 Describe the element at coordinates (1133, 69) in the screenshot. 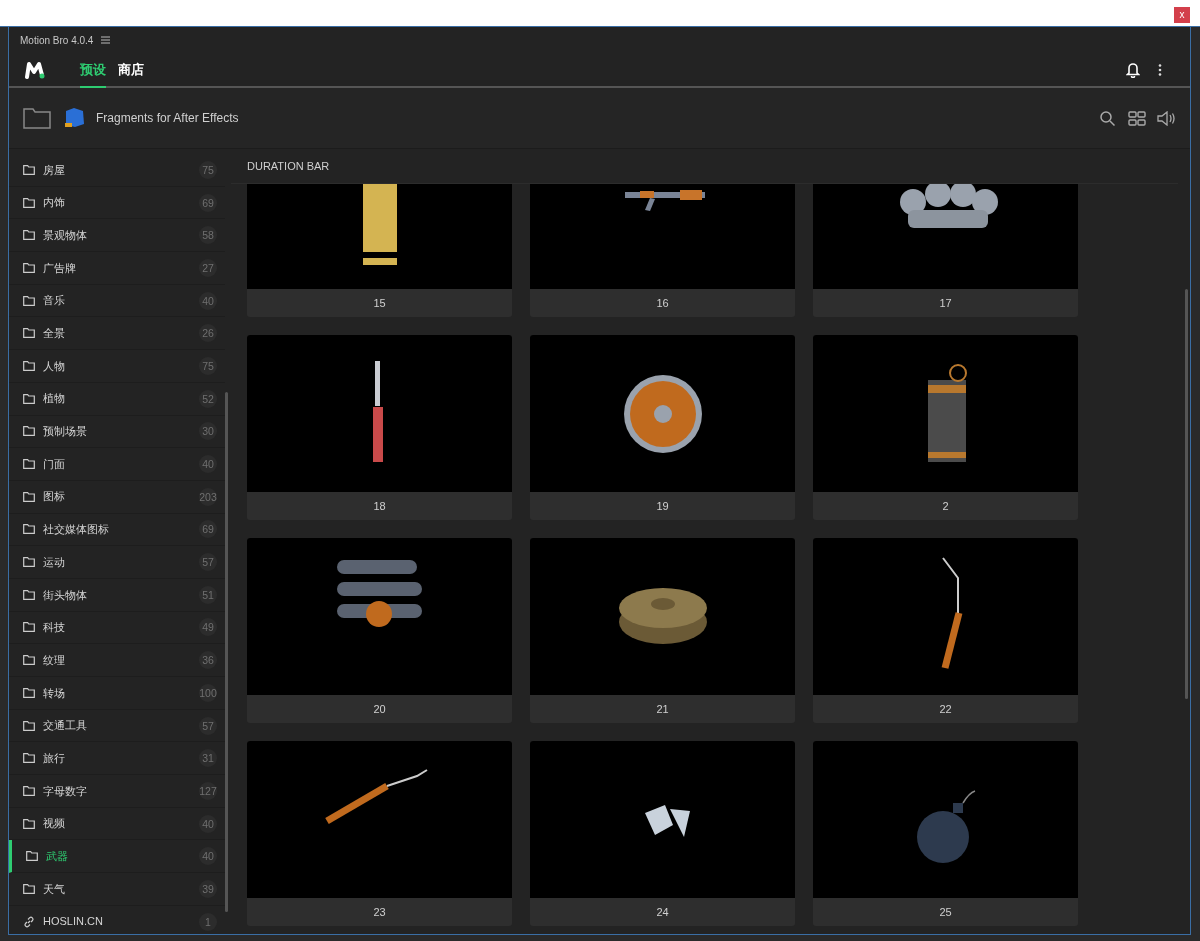

I see `bell-icon` at that location.